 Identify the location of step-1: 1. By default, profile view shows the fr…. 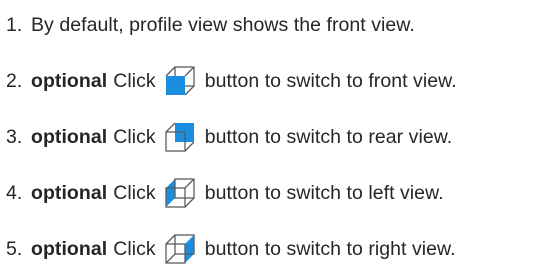
(207, 25).